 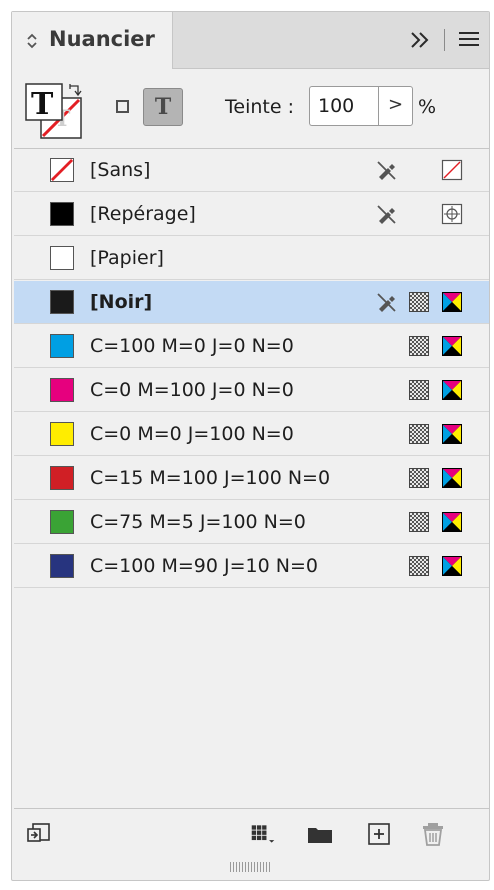 I want to click on tint-input, so click(x=344, y=106).